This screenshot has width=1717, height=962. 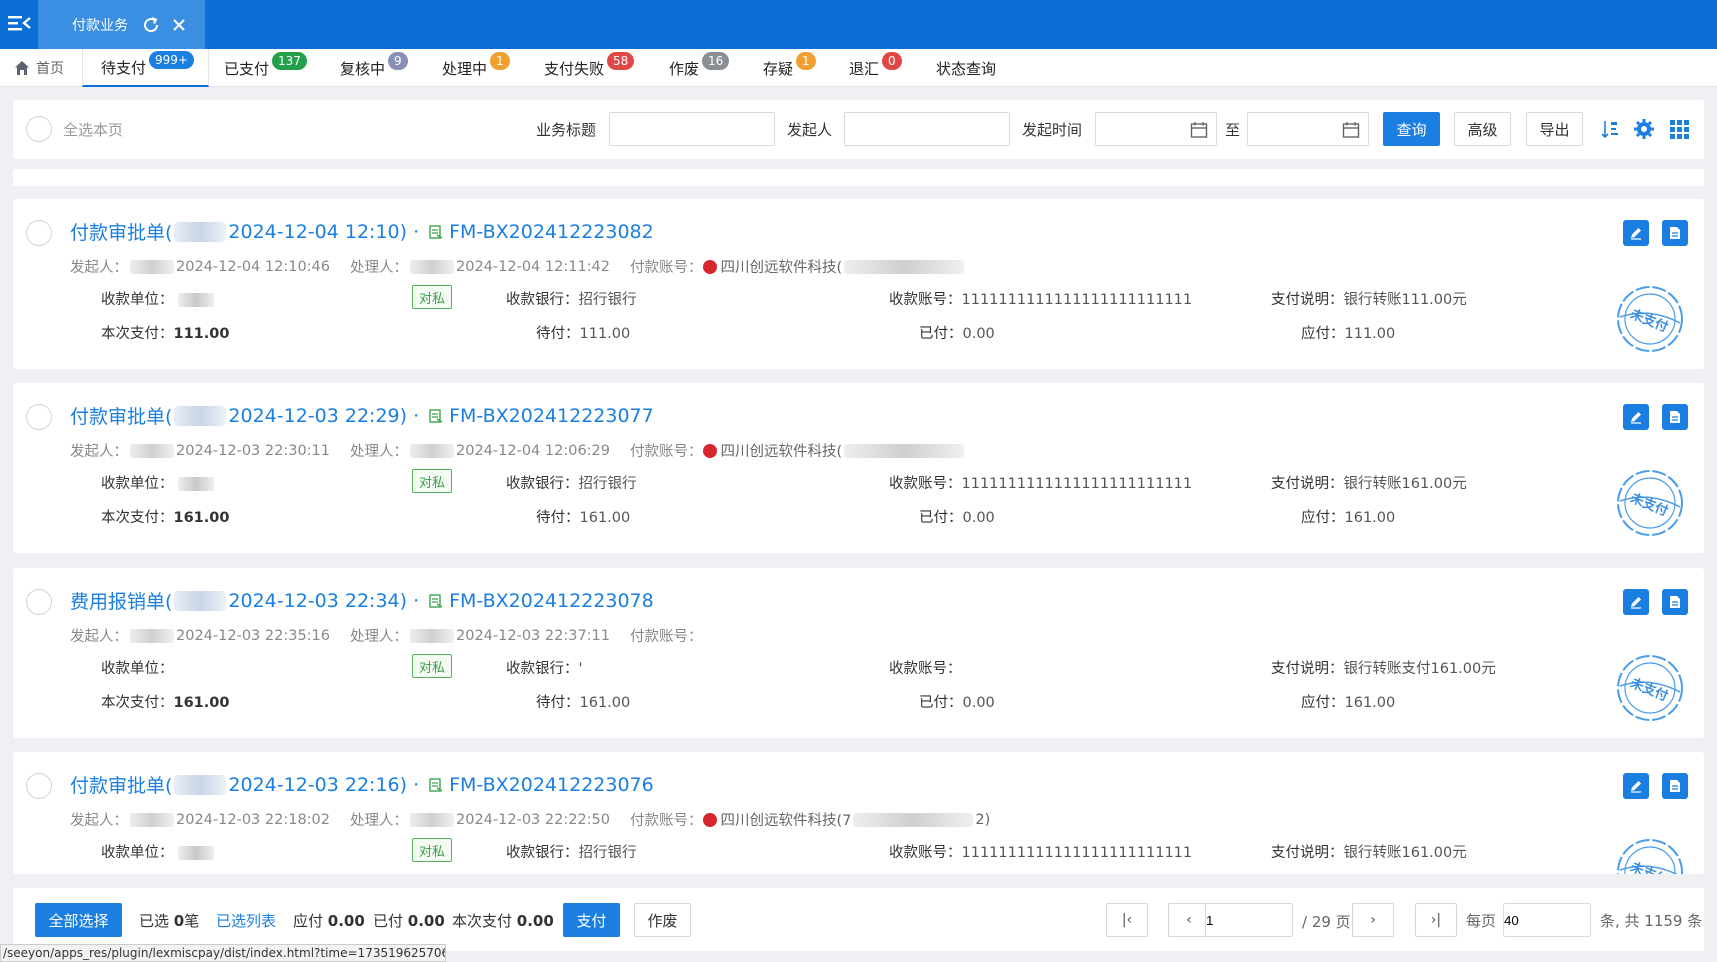 I want to click on paid-summary: 已付 0.00, so click(x=409, y=920).